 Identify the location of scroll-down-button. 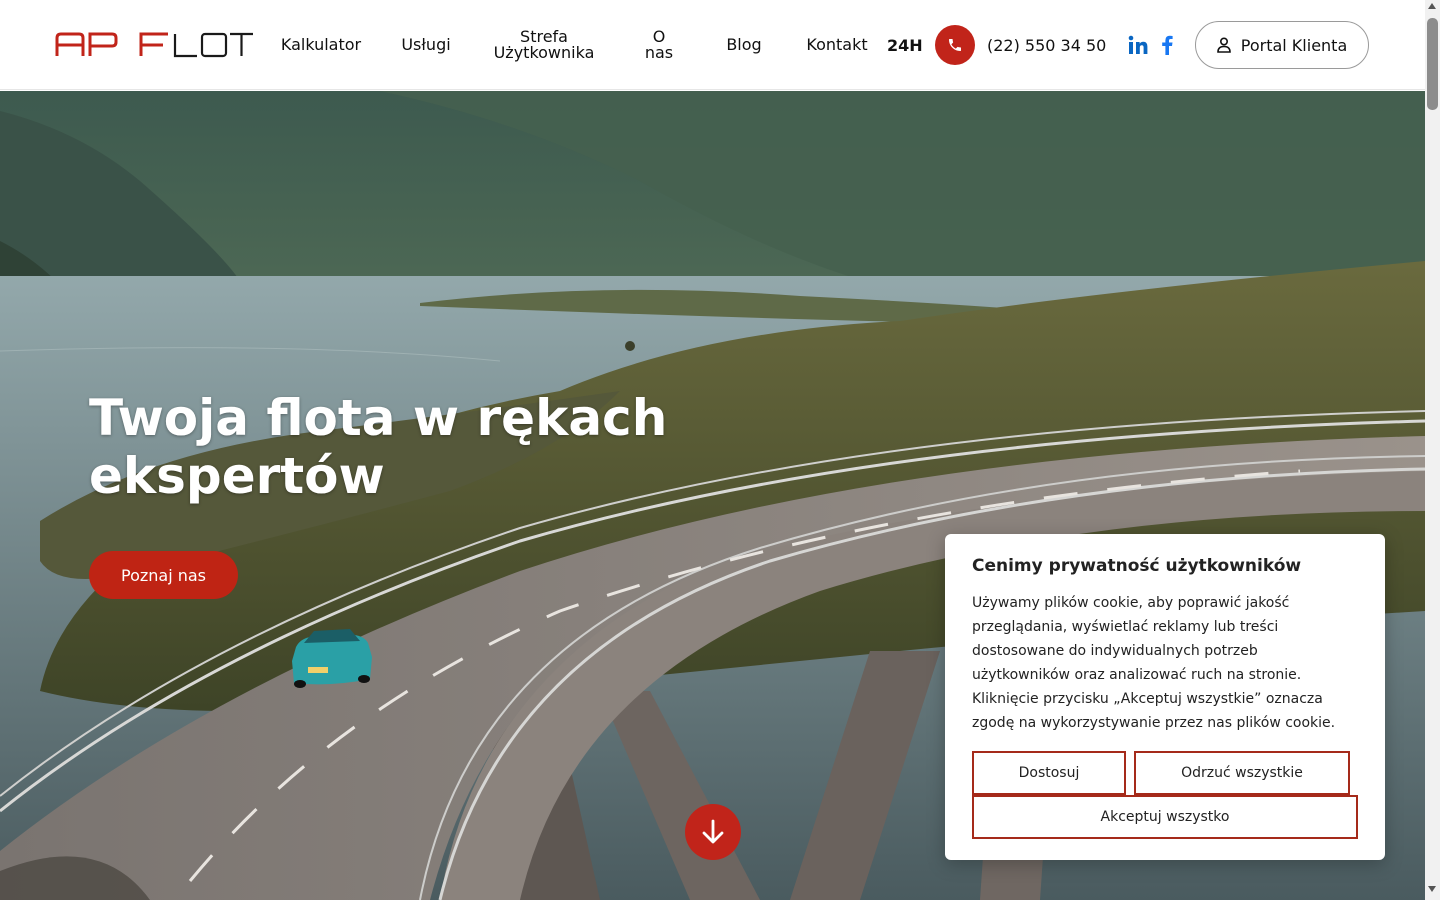
(713, 832).